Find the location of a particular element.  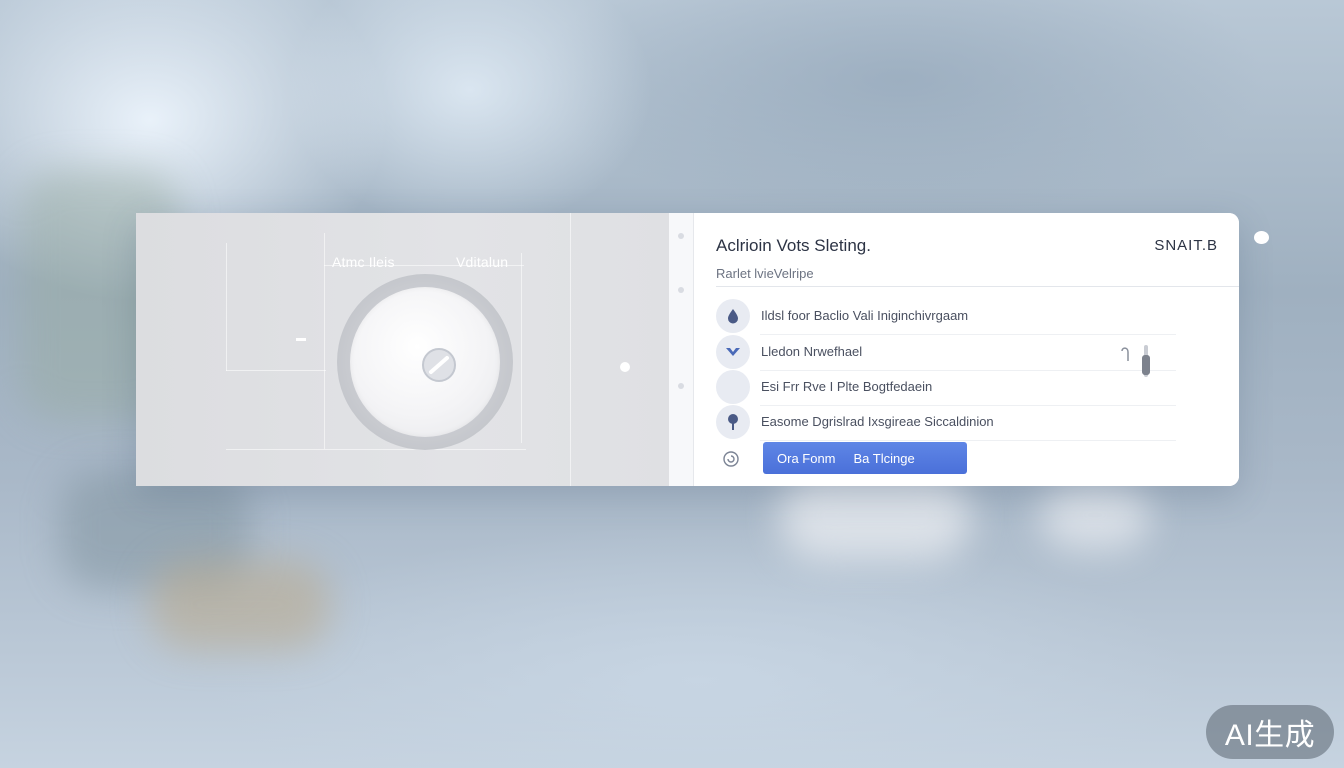

divider is located at coordinates (977, 286).